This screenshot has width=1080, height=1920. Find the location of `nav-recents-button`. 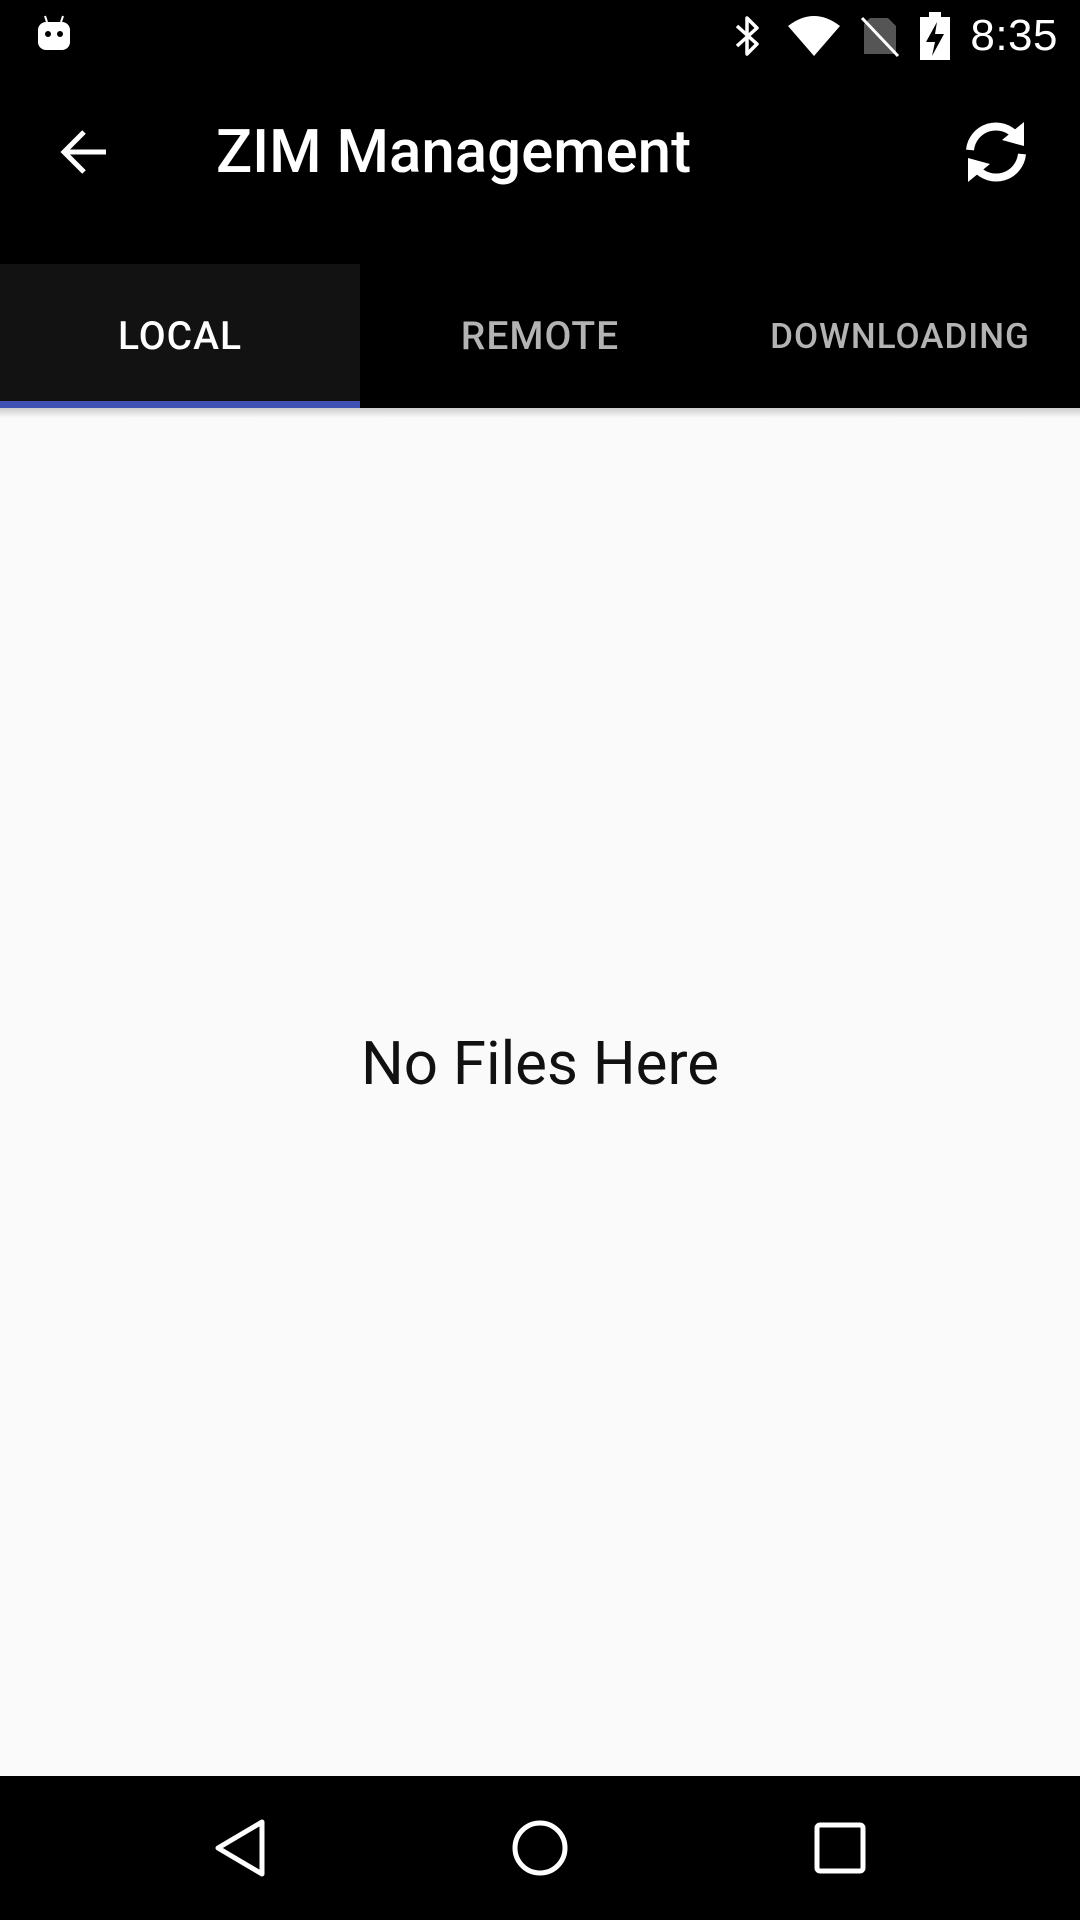

nav-recents-button is located at coordinates (840, 1848).